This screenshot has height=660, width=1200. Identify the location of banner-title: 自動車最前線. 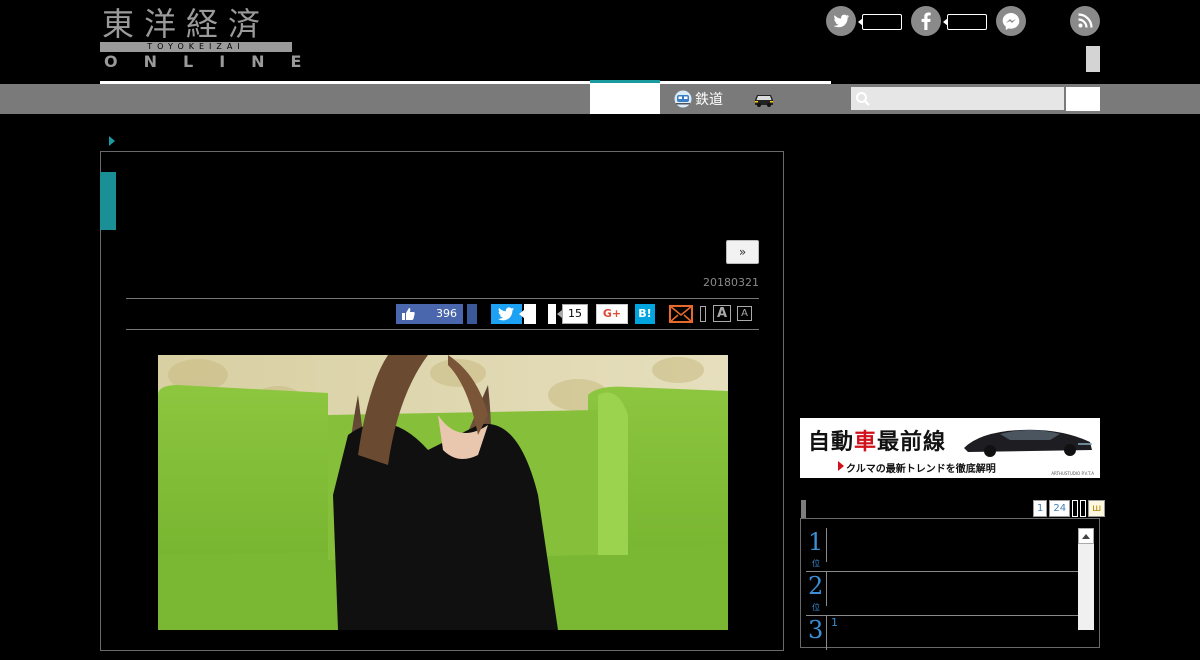
(877, 440).